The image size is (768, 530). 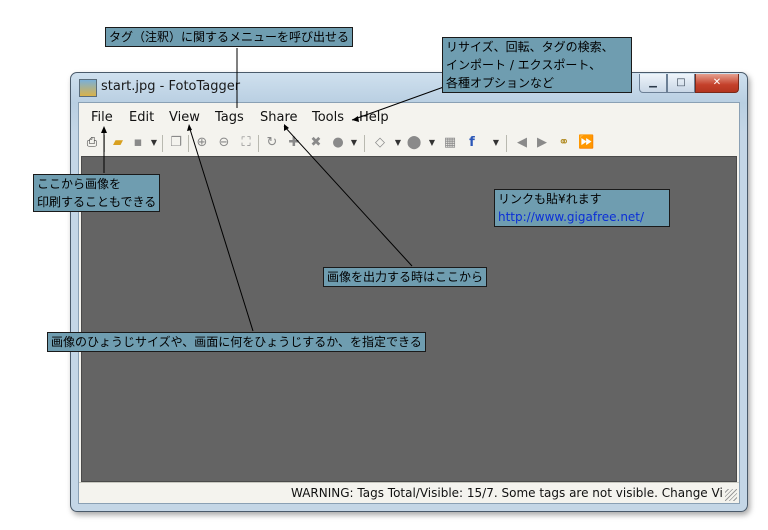 What do you see at coordinates (348, 196) in the screenshot?
I see `line-share` at bounding box center [348, 196].